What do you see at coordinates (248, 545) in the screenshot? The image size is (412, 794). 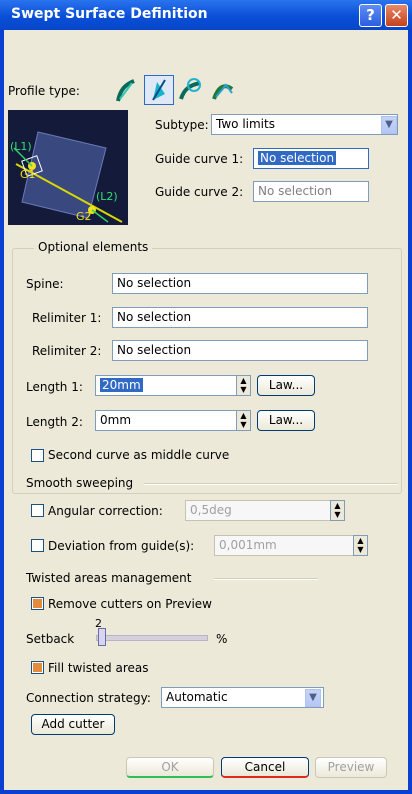 I see `deviation-value: 0,001mm` at bounding box center [248, 545].